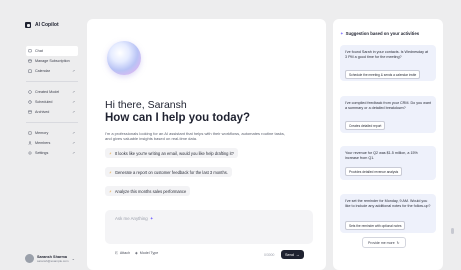  I want to click on gear-icon, so click(30, 153).